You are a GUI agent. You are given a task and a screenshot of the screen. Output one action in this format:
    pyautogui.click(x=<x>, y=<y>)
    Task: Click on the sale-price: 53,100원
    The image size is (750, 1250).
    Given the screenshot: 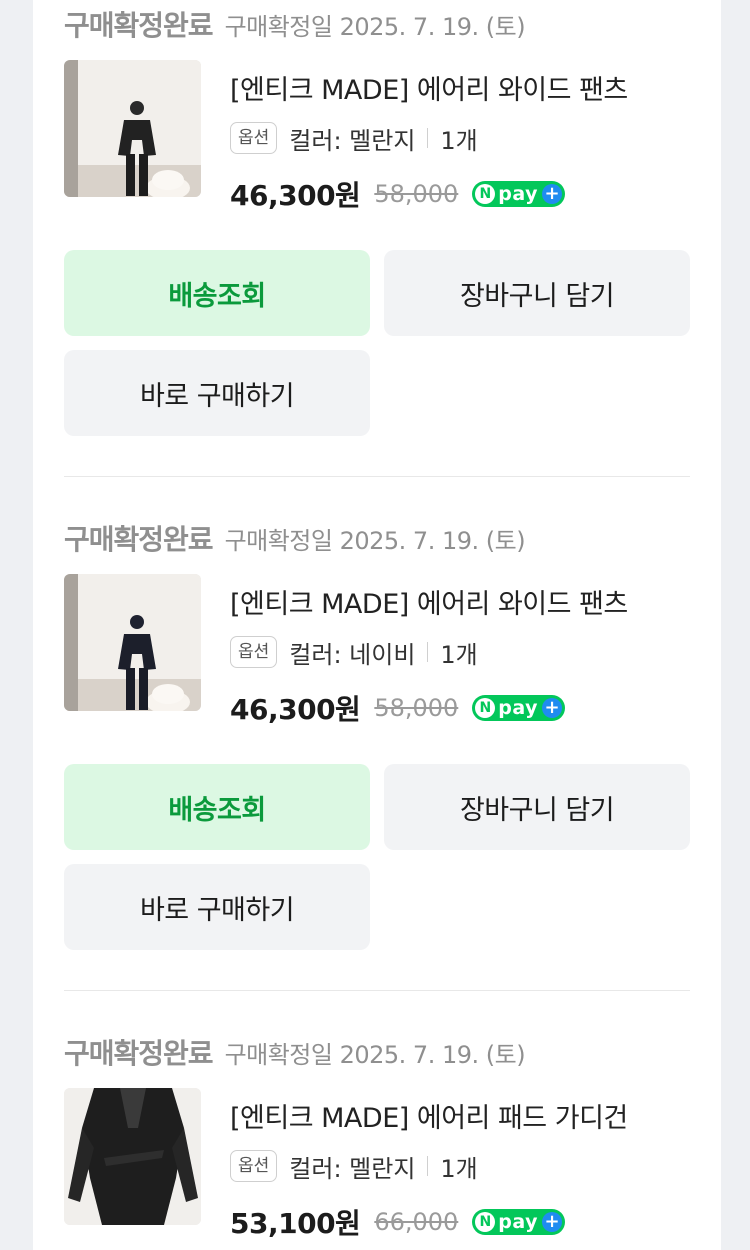 What is the action you would take?
    pyautogui.click(x=295, y=1223)
    